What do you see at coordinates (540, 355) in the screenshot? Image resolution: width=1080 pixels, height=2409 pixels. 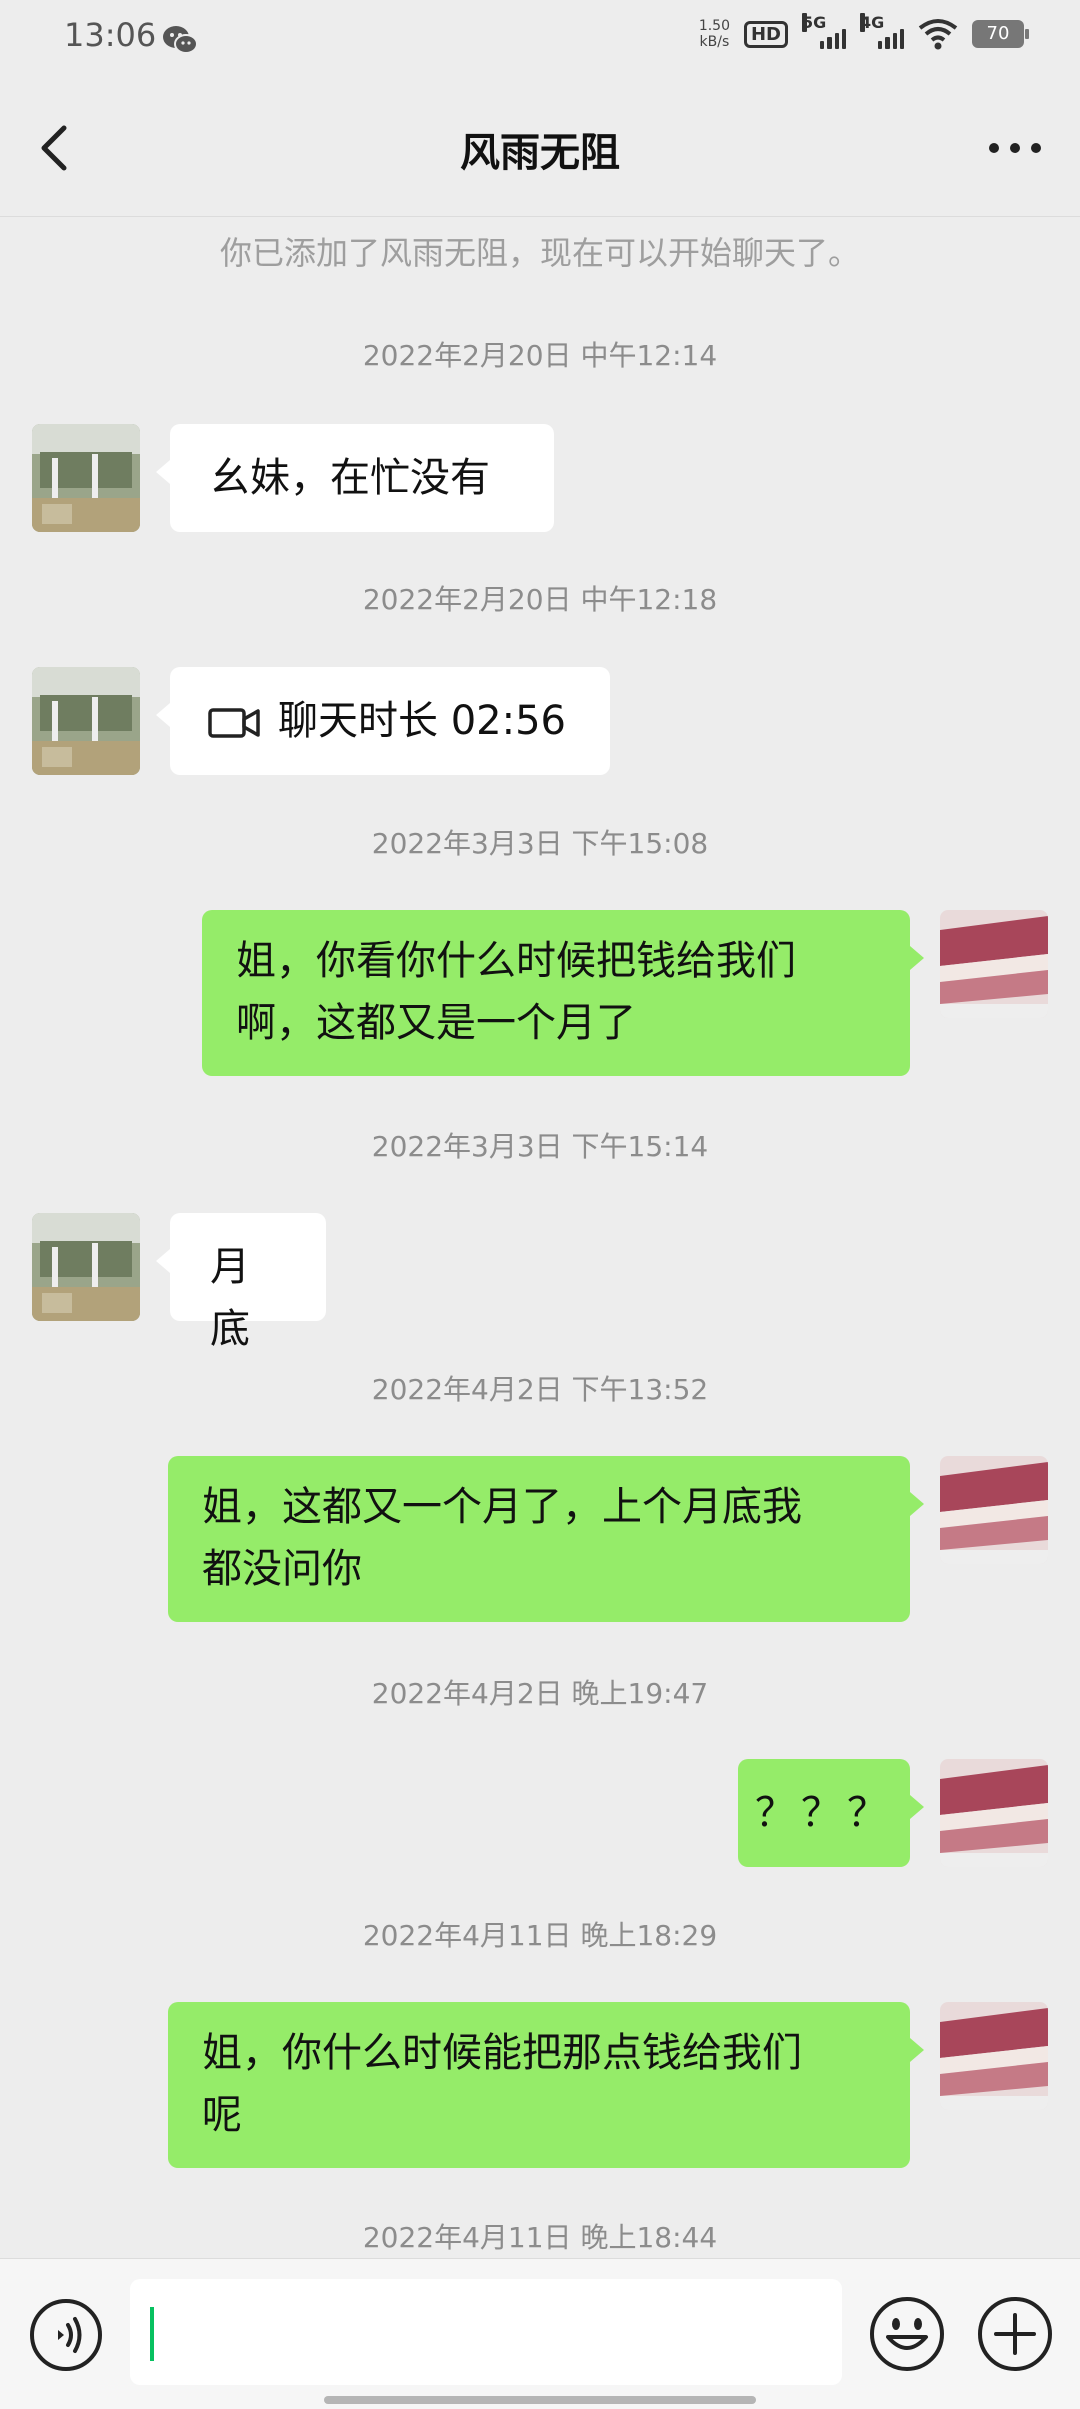 I see `timestamp: 2022年2月20日 中午12:14` at bounding box center [540, 355].